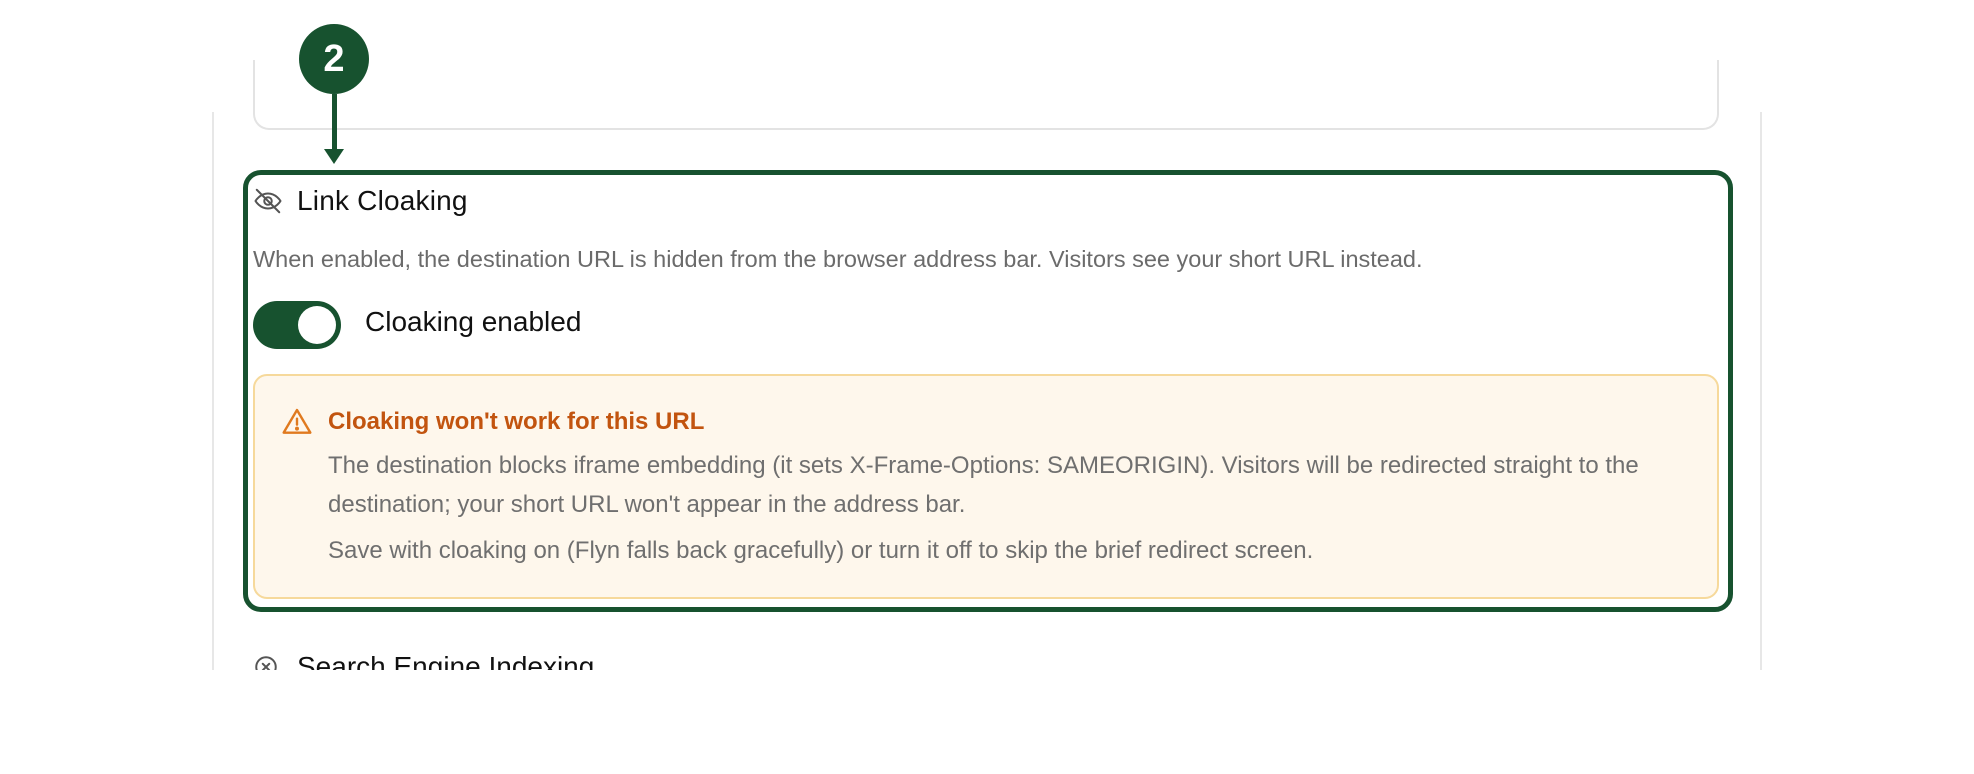 This screenshot has width=1974, height=774. Describe the element at coordinates (473, 322) in the screenshot. I see `cloaking-toggle-label: Cloaking enabled` at that location.